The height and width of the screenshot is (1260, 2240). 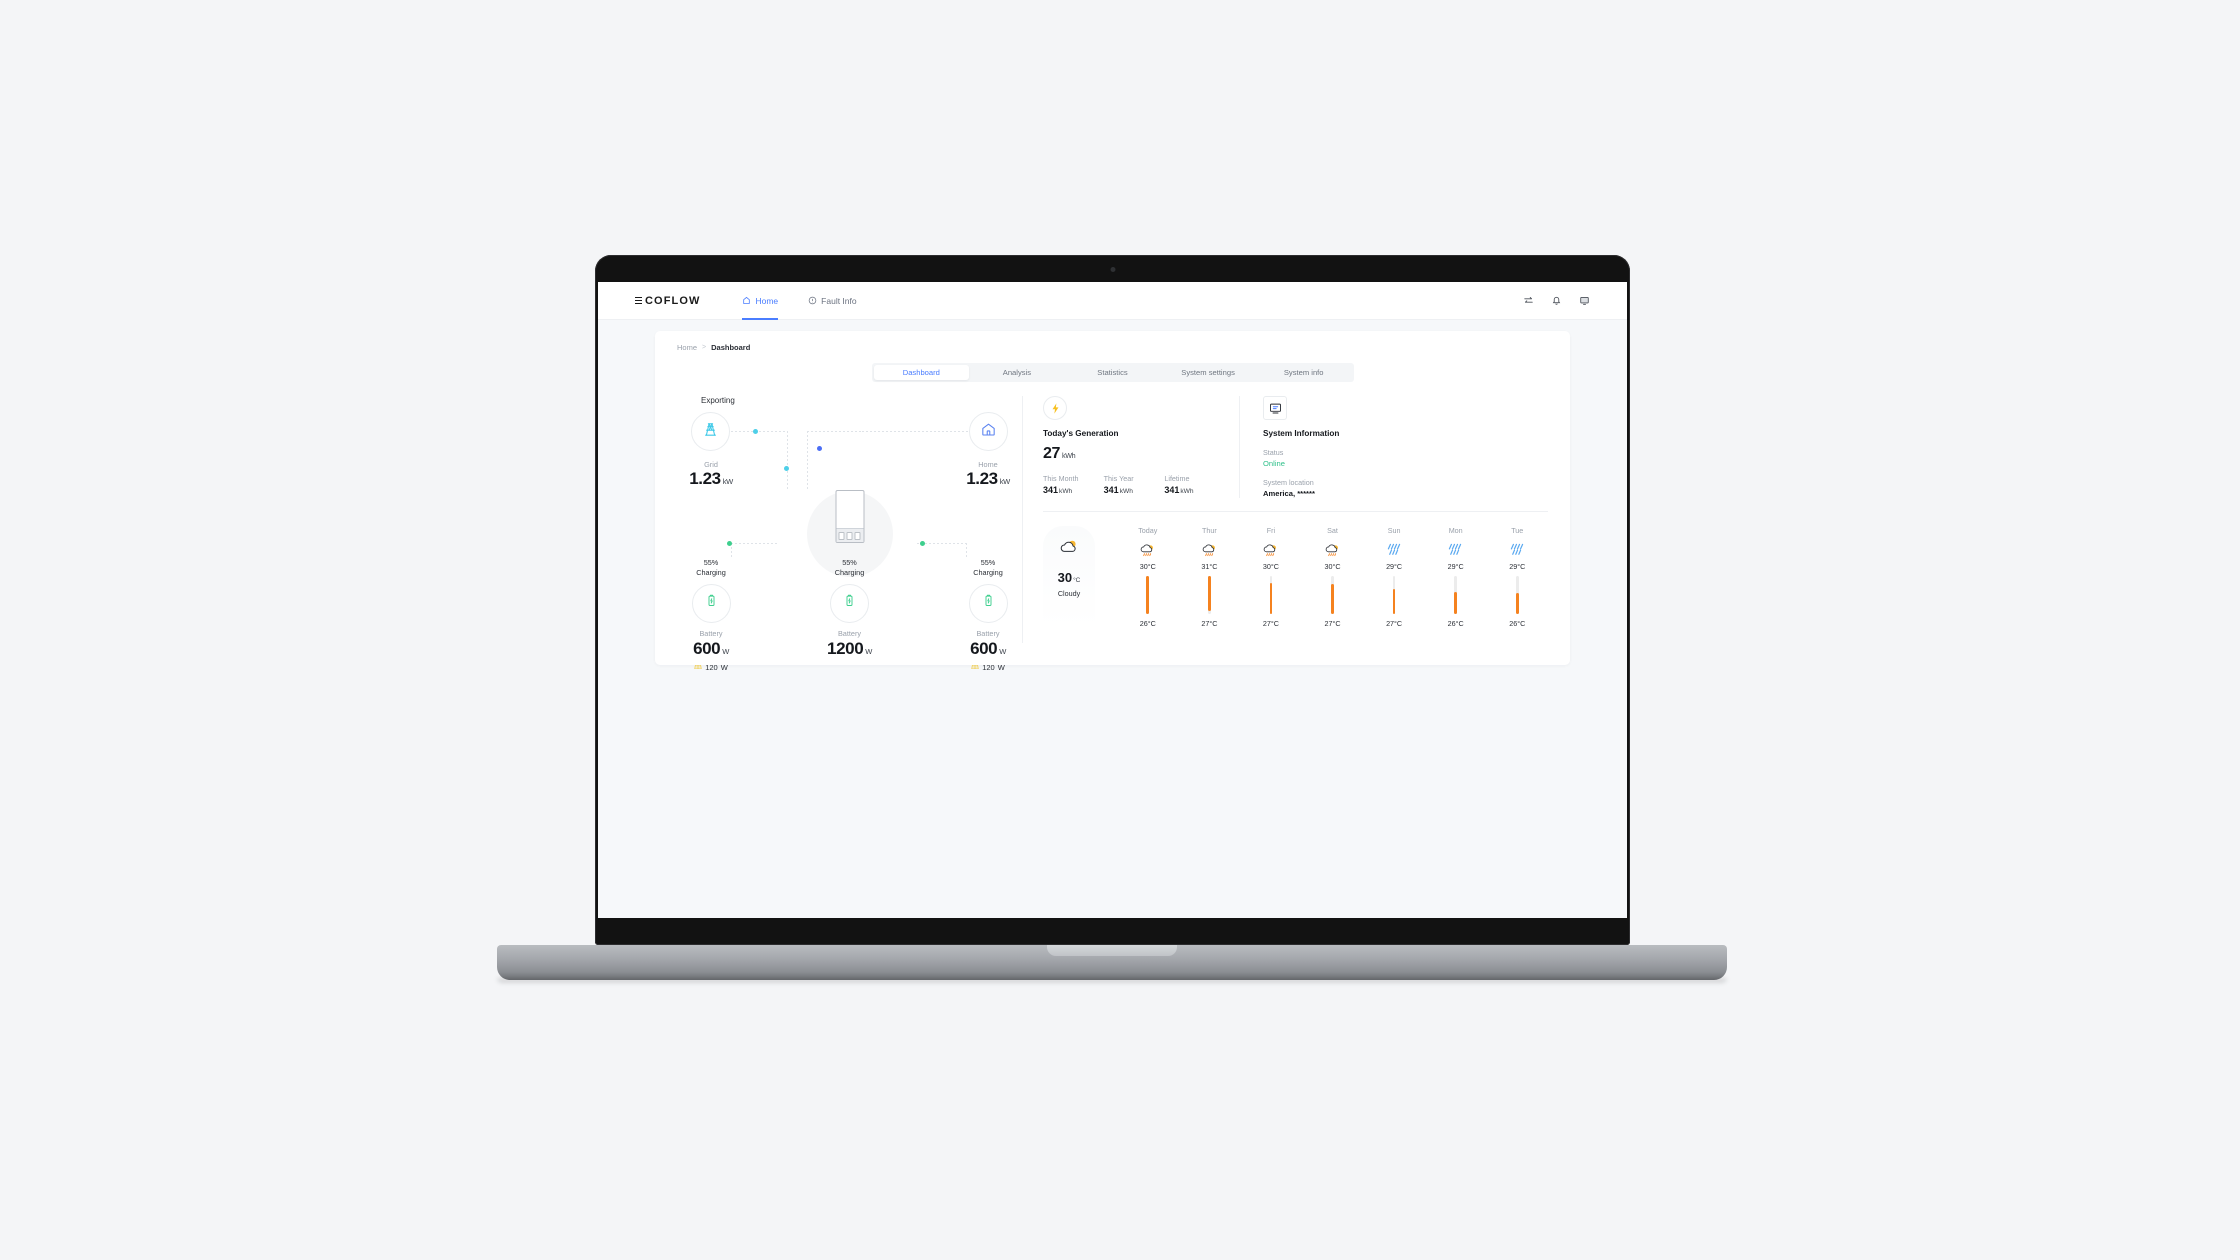 What do you see at coordinates (1333, 549) in the screenshot?
I see `rain-sun-icon` at bounding box center [1333, 549].